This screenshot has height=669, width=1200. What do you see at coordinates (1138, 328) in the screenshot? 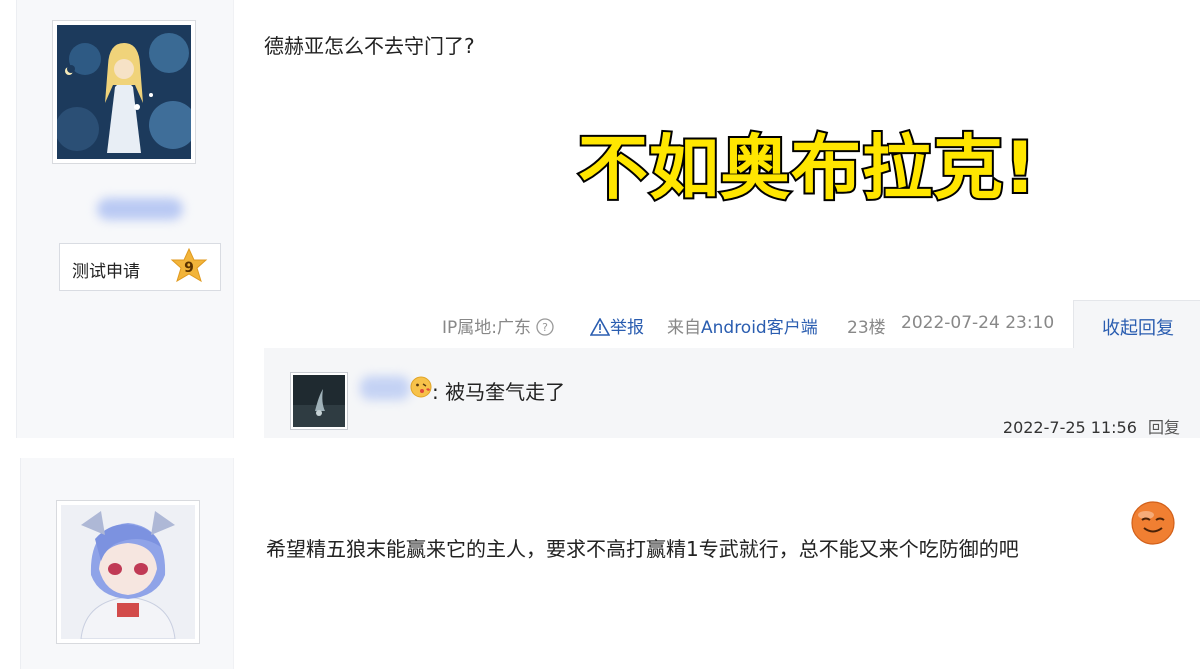
I see `collapse-replies-label: 收起回复` at bounding box center [1138, 328].